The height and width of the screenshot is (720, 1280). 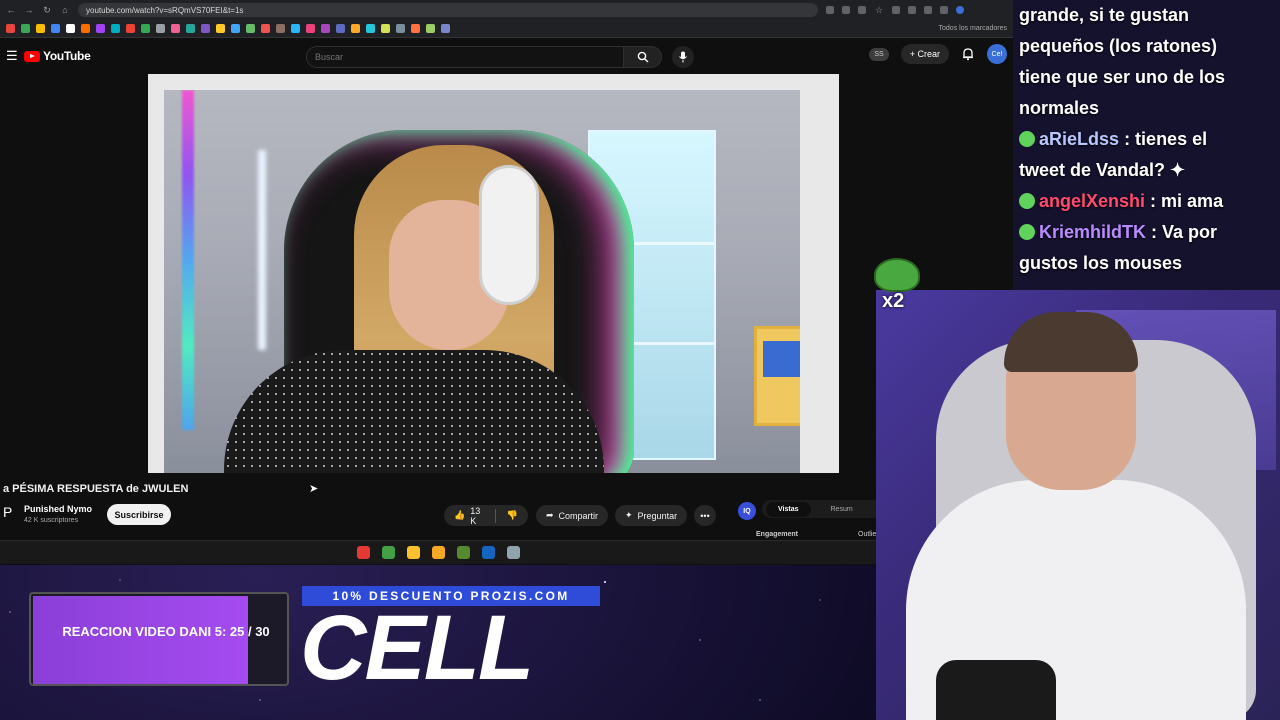 I want to click on more-actions-button: •••, so click(x=705, y=515).